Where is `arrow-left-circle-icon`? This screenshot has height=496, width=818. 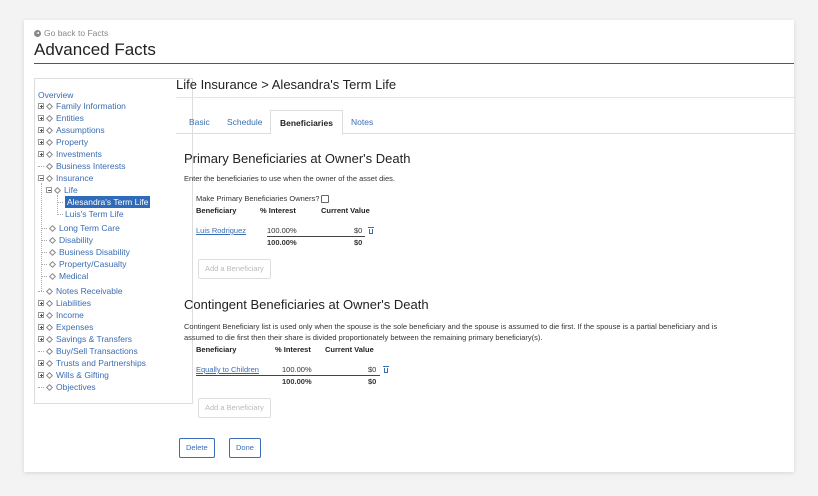 arrow-left-circle-icon is located at coordinates (37, 33).